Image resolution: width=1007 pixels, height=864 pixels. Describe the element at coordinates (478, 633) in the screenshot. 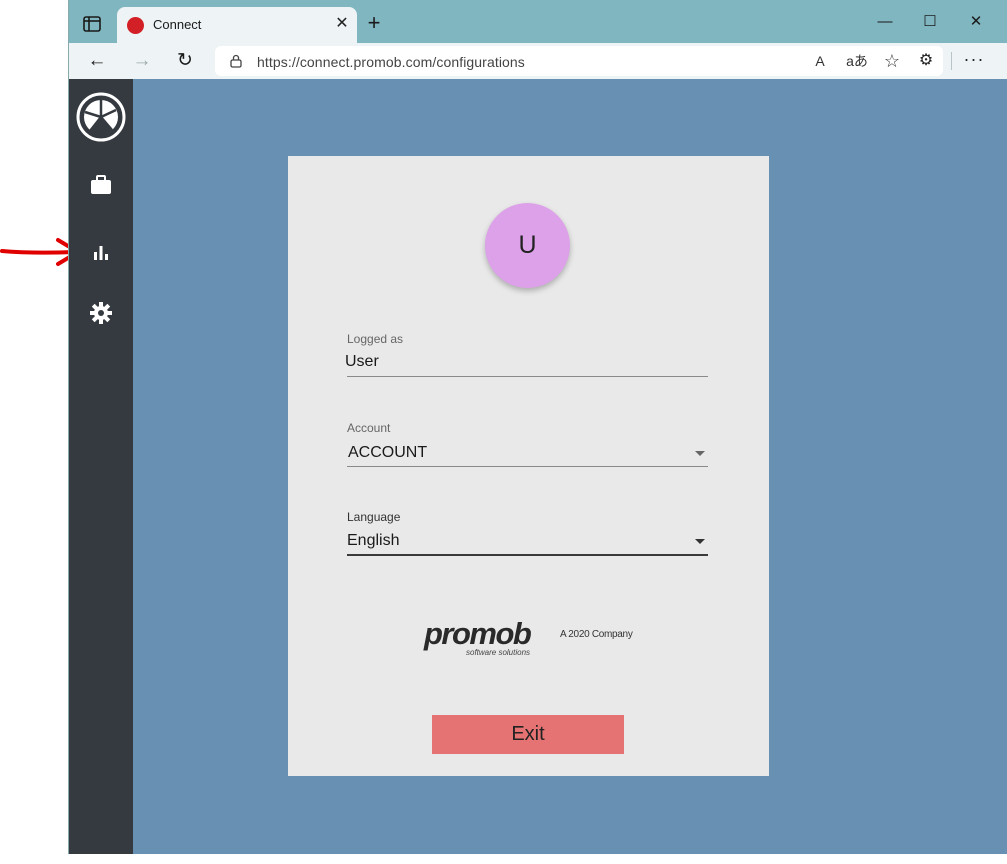

I see `brand-name: promob` at that location.